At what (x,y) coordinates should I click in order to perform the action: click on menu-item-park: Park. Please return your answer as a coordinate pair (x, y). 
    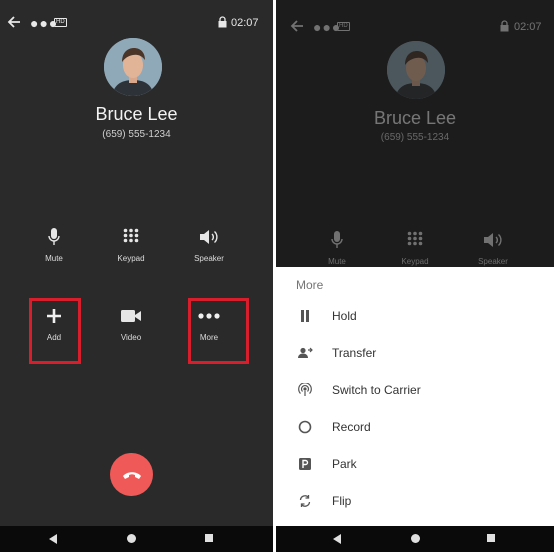
    Looking at the image, I should click on (415, 464).